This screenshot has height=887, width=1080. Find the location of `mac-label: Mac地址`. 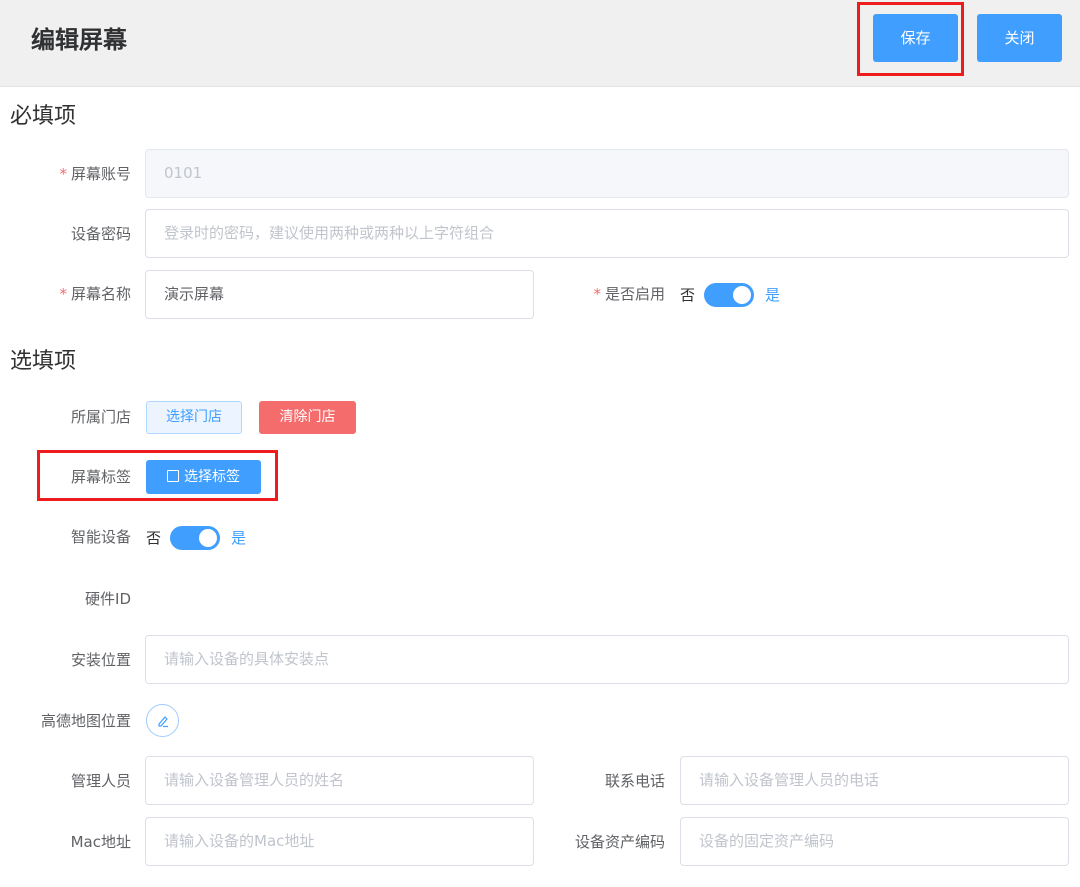

mac-label: Mac地址 is located at coordinates (100, 842).